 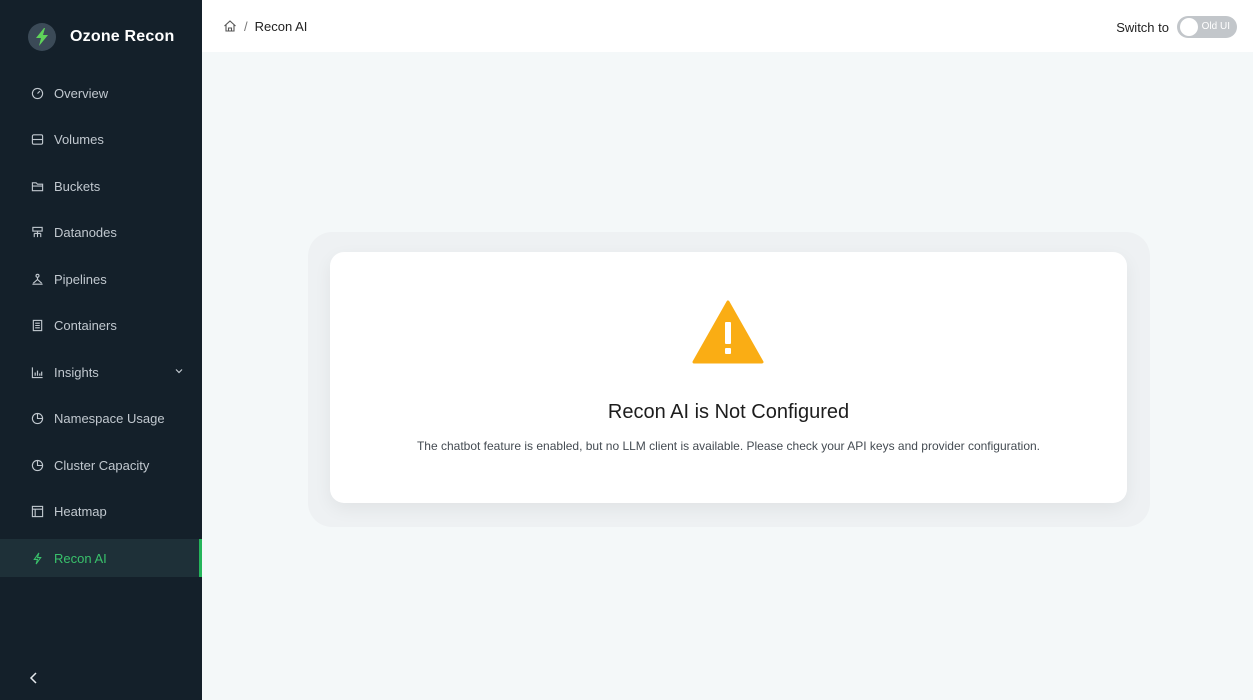 I want to click on sidebar-item-label: Insights, so click(x=76, y=372).